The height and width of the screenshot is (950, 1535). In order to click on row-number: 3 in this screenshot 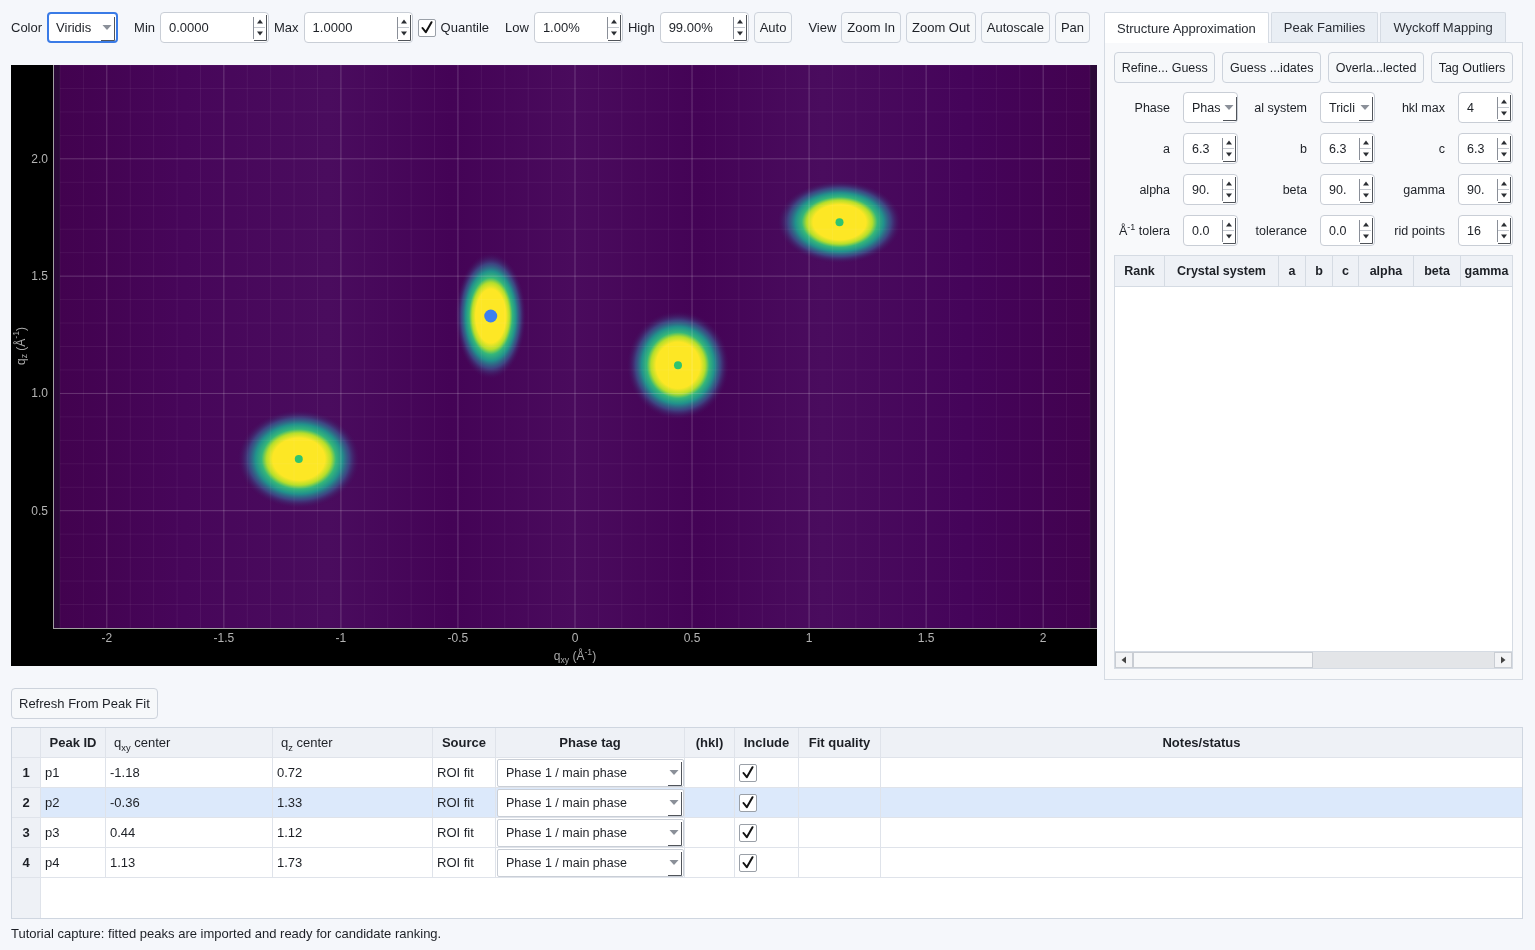, I will do `click(26, 833)`.